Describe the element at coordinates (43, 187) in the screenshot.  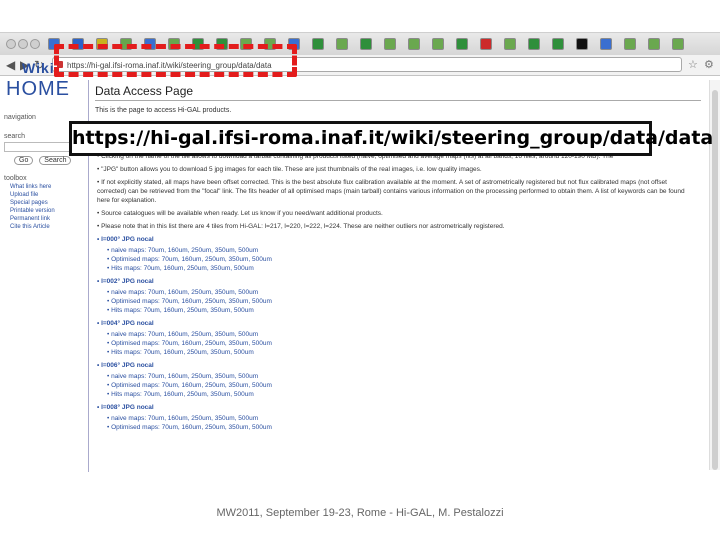
I see `toolbox-link: What links here` at that location.